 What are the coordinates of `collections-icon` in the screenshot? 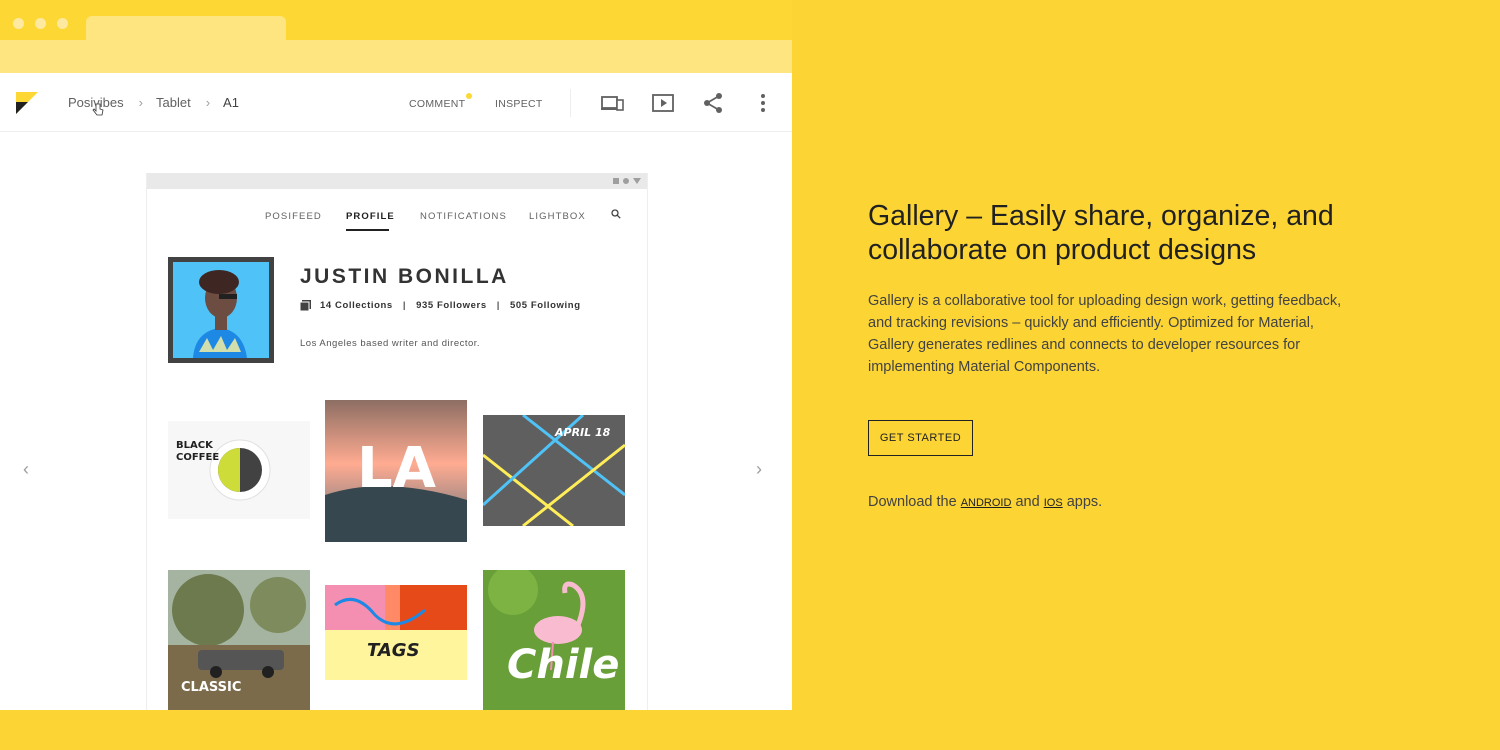 It's located at (305, 305).